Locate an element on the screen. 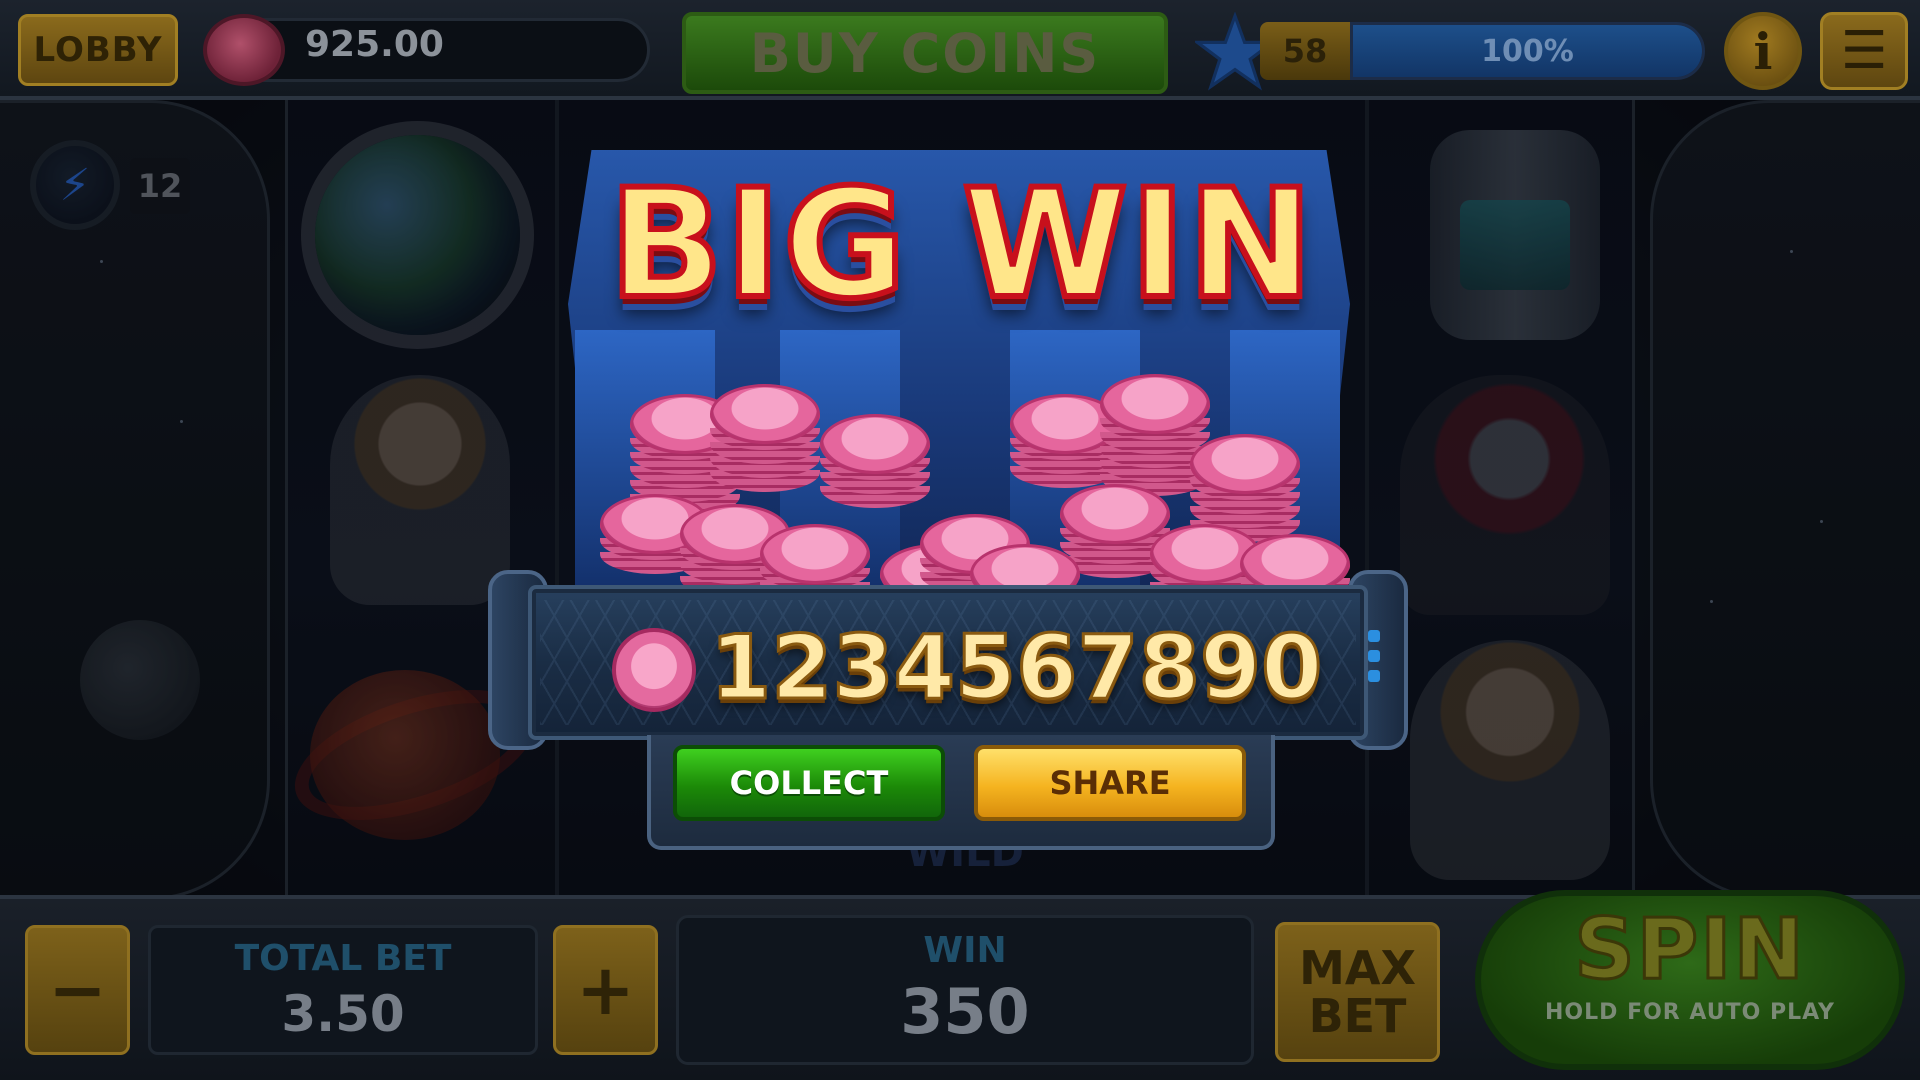 The image size is (1920, 1080). total-bet-label: TOTAL BET is located at coordinates (343, 958).